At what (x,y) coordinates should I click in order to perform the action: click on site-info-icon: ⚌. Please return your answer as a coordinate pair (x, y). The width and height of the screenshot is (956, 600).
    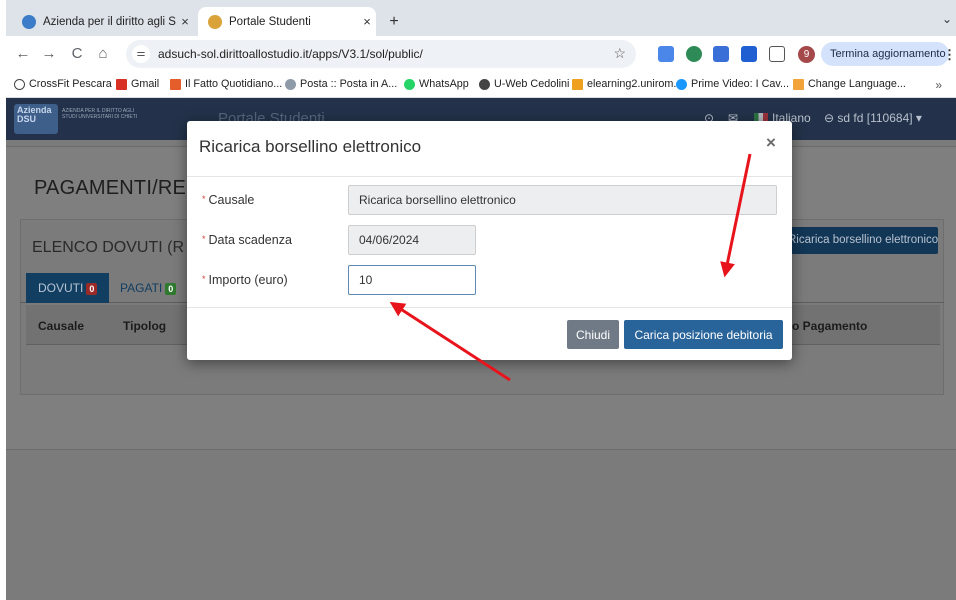
    Looking at the image, I should click on (141, 54).